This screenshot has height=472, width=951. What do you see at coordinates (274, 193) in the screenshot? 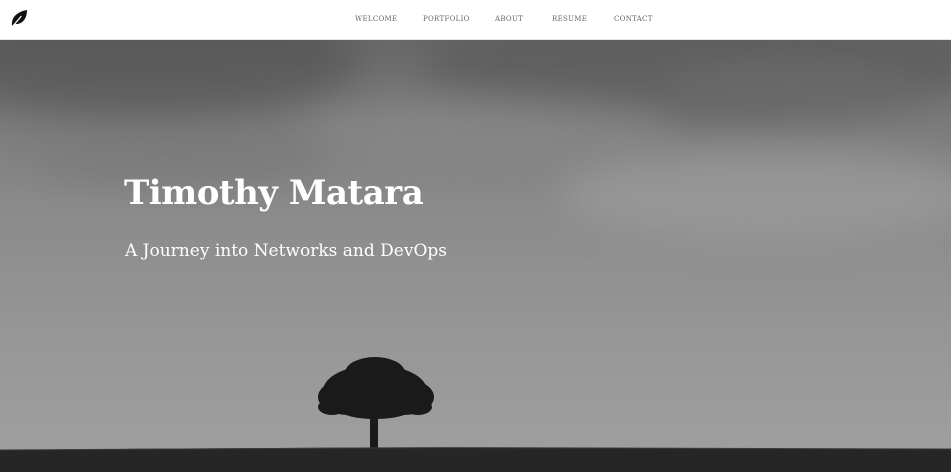
I see `hero-title: Timothy Matara` at bounding box center [274, 193].